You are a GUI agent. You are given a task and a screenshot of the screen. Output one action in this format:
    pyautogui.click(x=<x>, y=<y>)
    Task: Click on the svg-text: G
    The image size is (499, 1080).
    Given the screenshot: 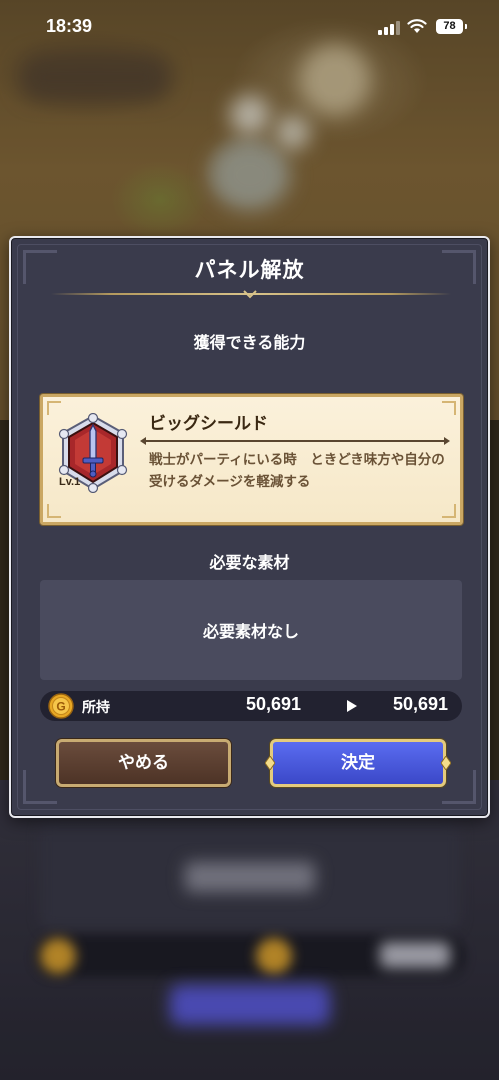 What is the action you would take?
    pyautogui.click(x=60, y=707)
    